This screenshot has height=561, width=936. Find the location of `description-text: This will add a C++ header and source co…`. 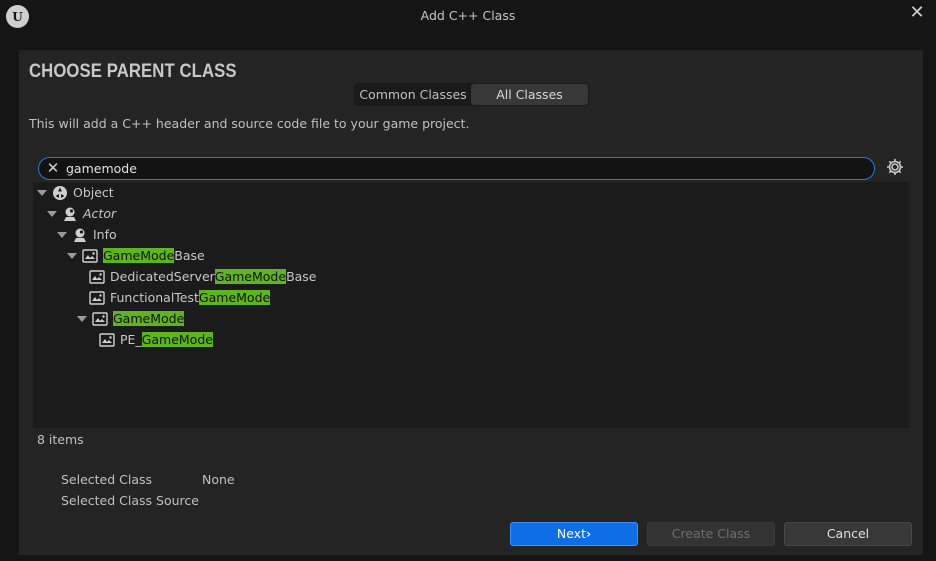

description-text: This will add a C++ header and source co… is located at coordinates (249, 123).